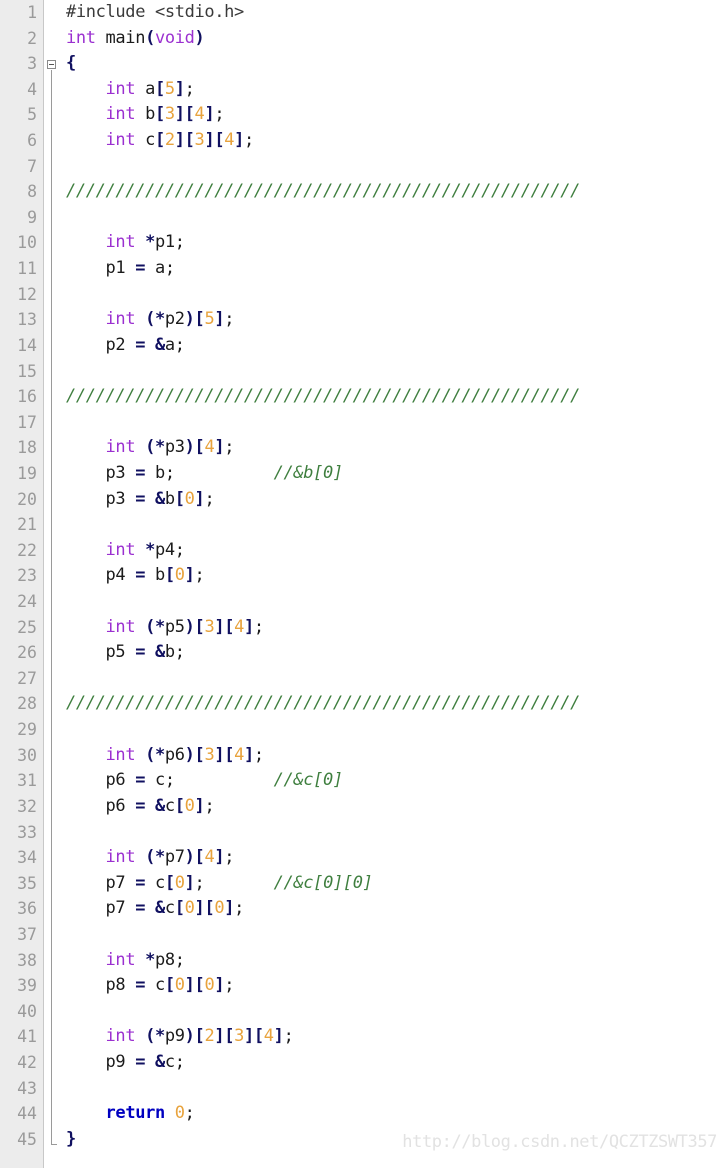  Describe the element at coordinates (393, 551) in the screenshot. I see `code-line: int *p4;` at that location.